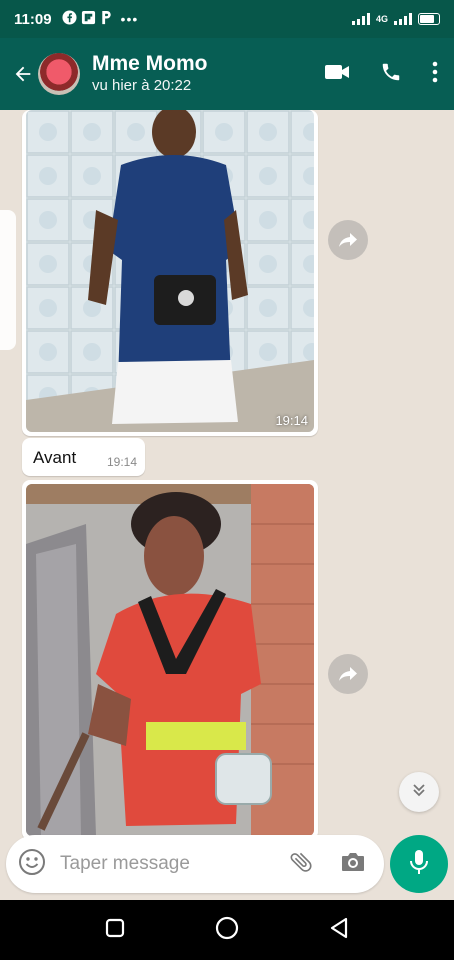 Image resolution: width=454 pixels, height=960 pixels. I want to click on attach-icon, so click(301, 864).